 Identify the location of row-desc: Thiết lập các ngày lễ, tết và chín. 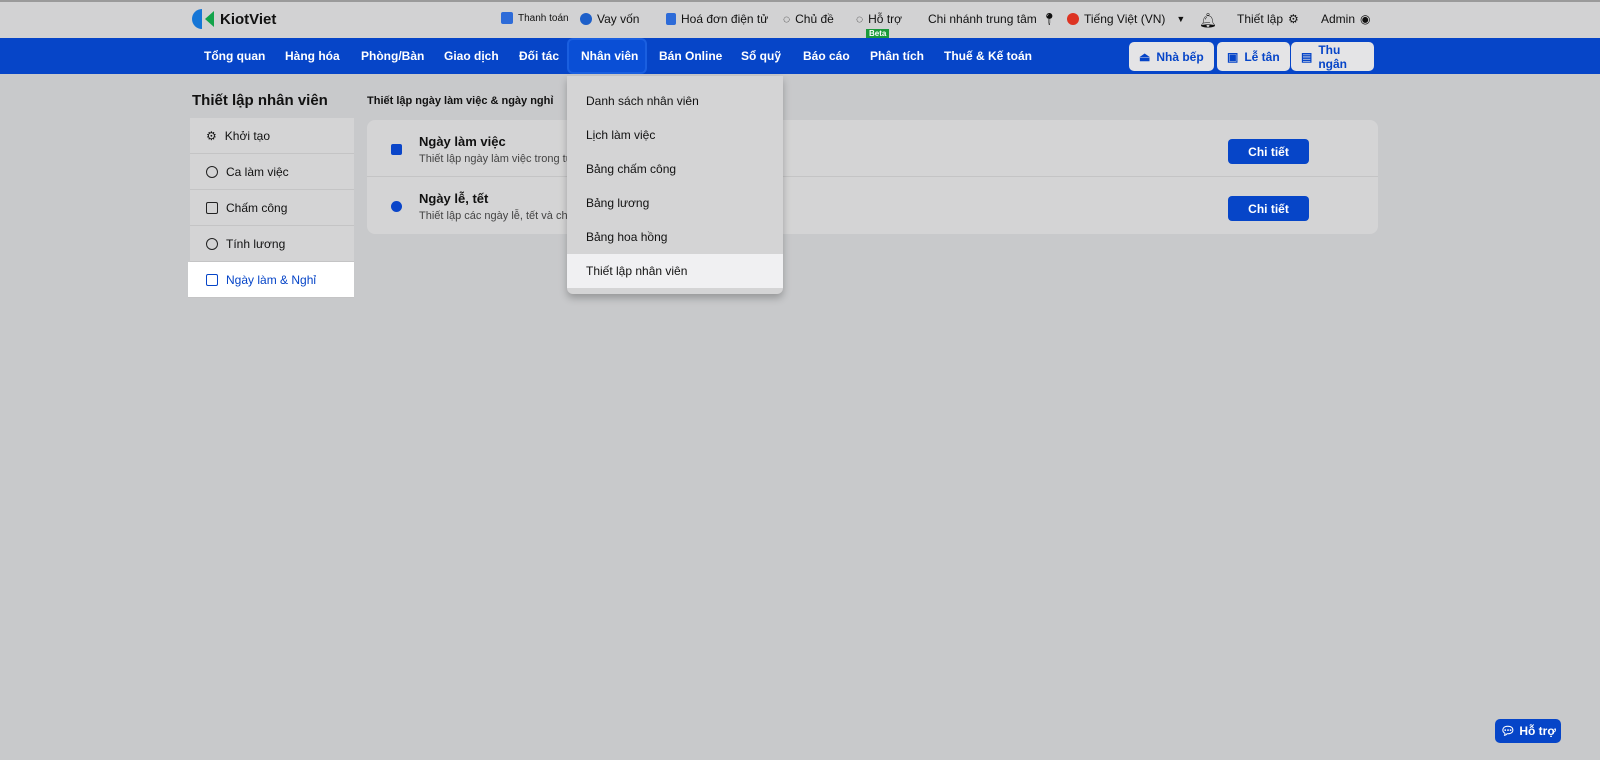
(498, 216).